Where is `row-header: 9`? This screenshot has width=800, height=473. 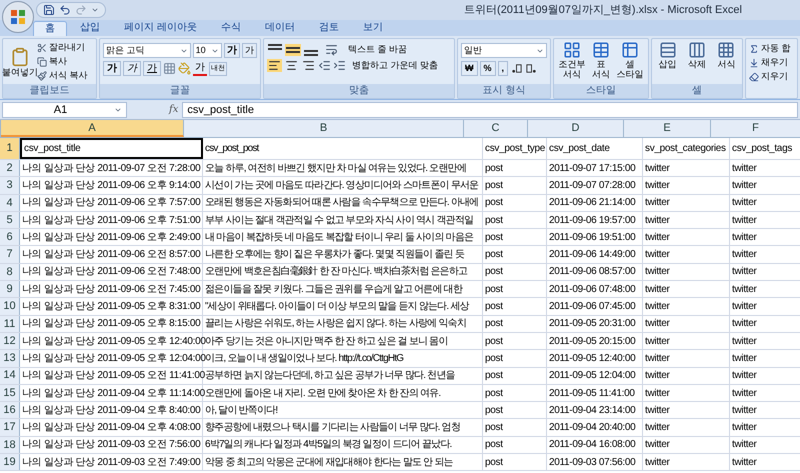
row-header: 9 is located at coordinates (10, 289).